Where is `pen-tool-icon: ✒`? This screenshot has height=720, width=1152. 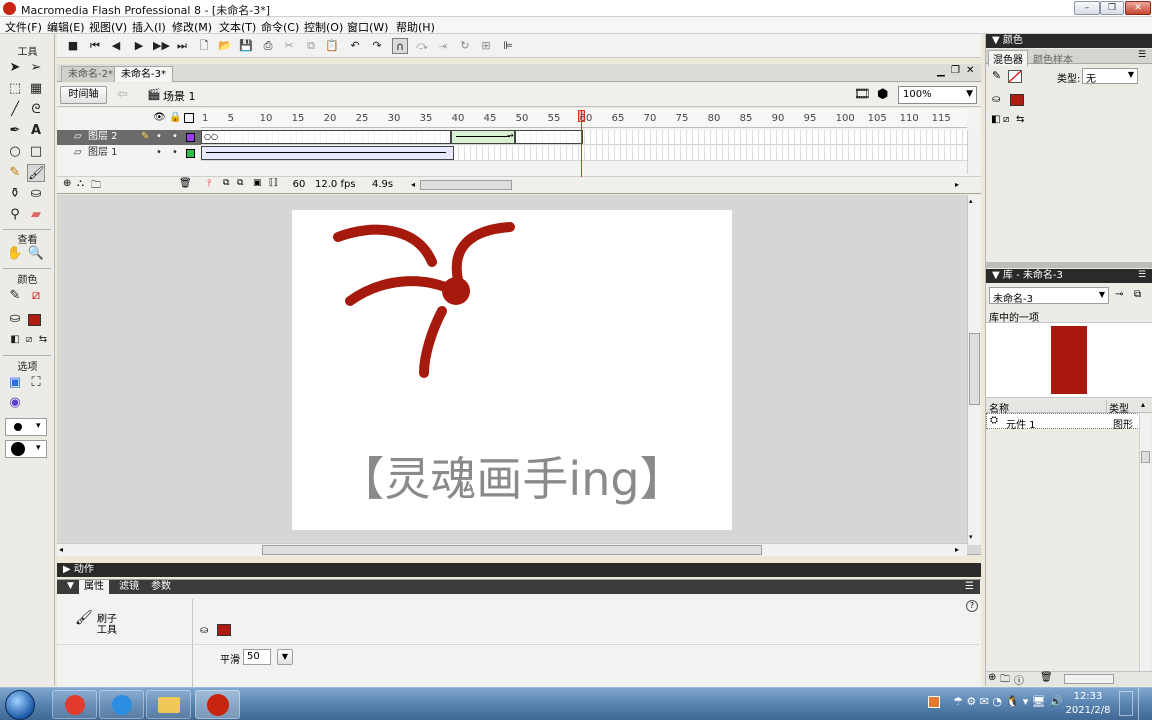
pen-tool-icon: ✒ is located at coordinates (15, 131).